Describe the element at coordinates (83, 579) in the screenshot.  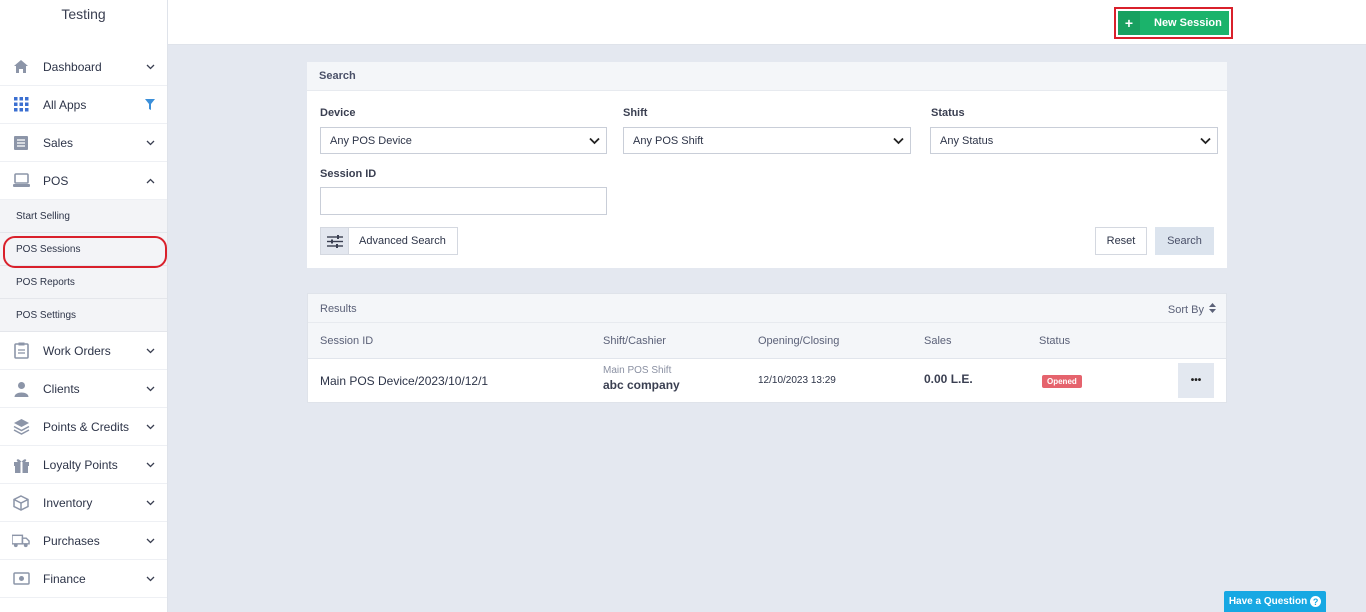
I see `sidebar-item-finance: Finance` at that location.